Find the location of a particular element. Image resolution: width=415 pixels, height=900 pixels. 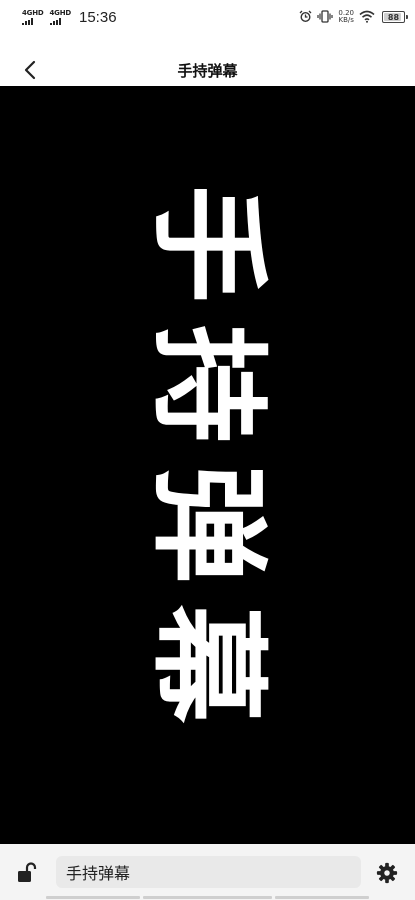

unlock-icon is located at coordinates (27, 872).